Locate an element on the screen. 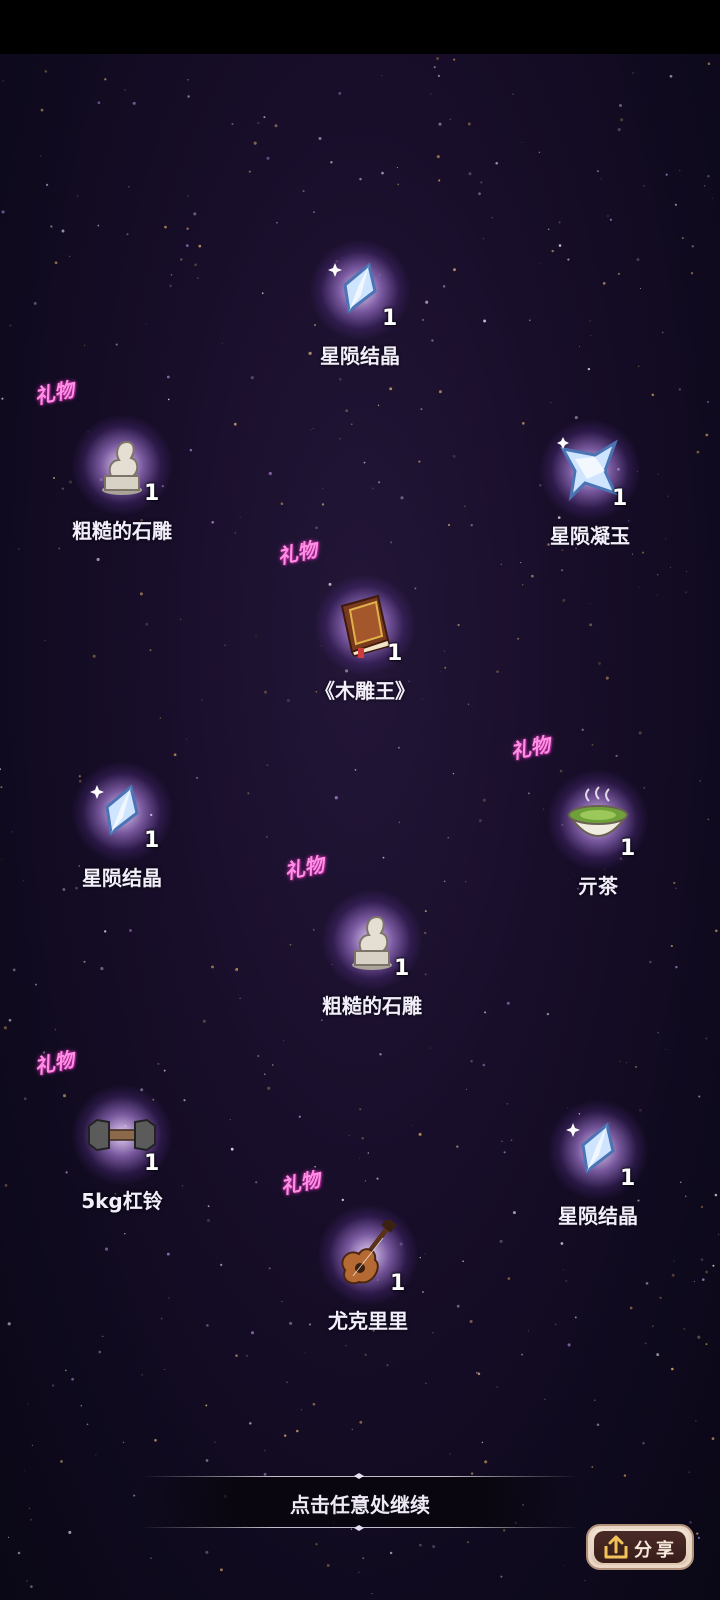  item-name: 5kg杠铃 is located at coordinates (122, 1201).